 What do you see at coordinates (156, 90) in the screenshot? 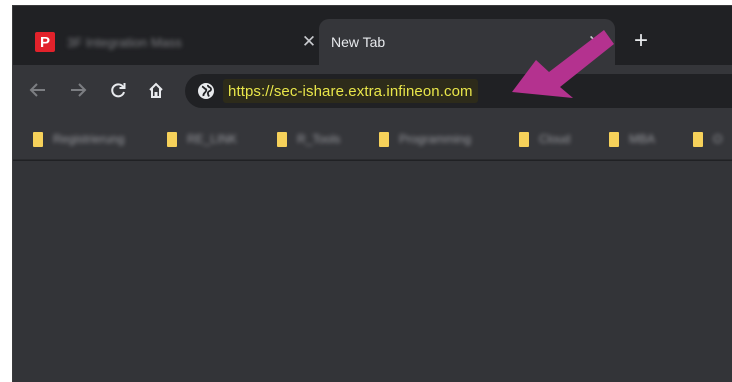
I see `home-icon` at bounding box center [156, 90].